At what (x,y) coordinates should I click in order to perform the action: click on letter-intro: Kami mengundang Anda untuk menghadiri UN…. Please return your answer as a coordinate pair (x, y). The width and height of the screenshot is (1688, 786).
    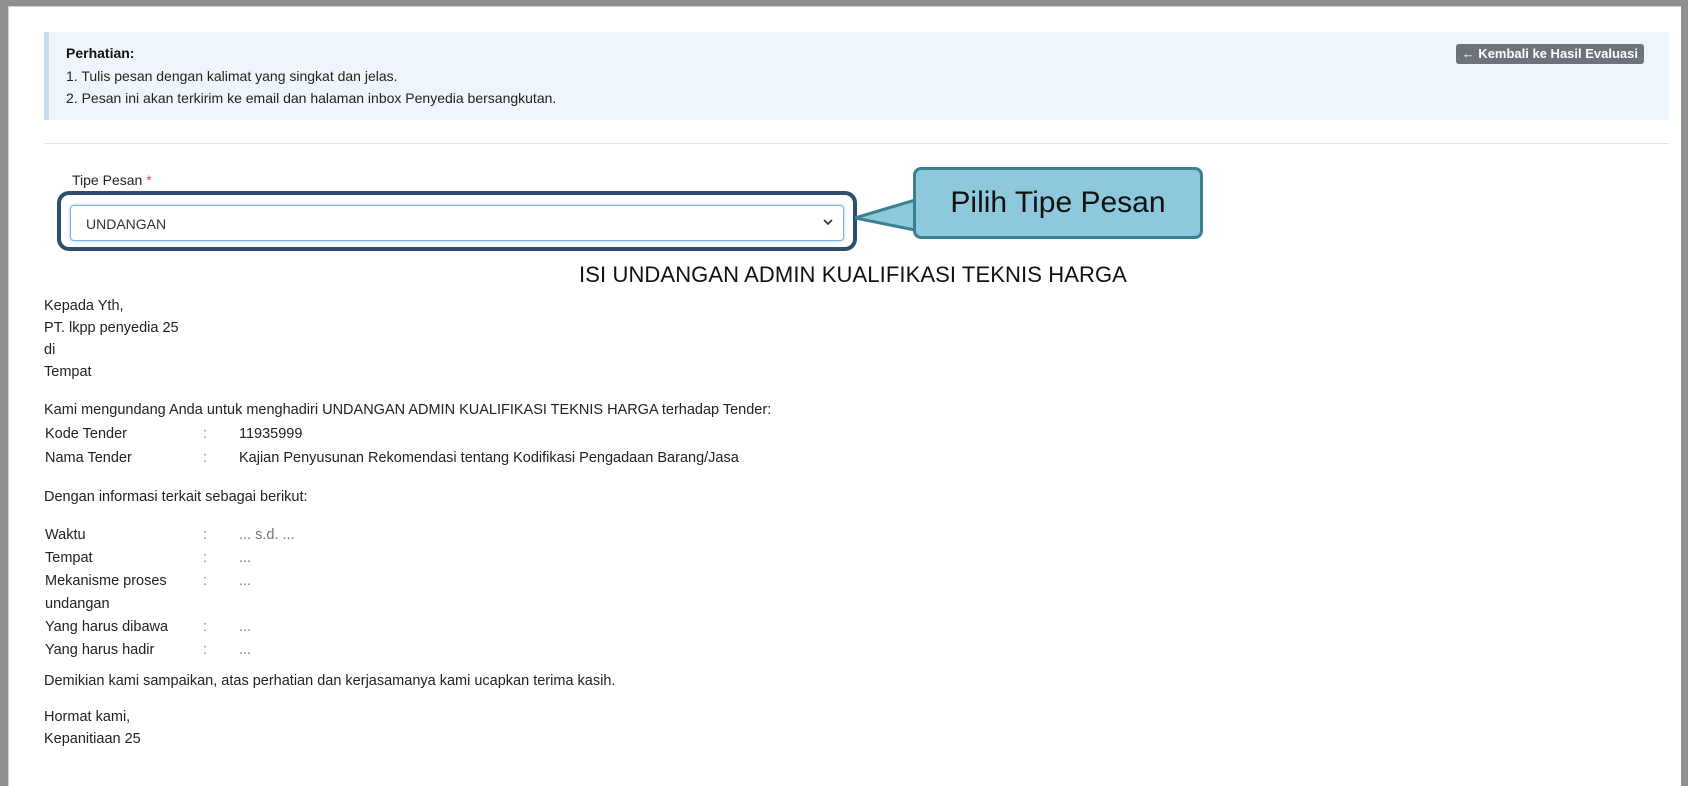
    Looking at the image, I should click on (408, 410).